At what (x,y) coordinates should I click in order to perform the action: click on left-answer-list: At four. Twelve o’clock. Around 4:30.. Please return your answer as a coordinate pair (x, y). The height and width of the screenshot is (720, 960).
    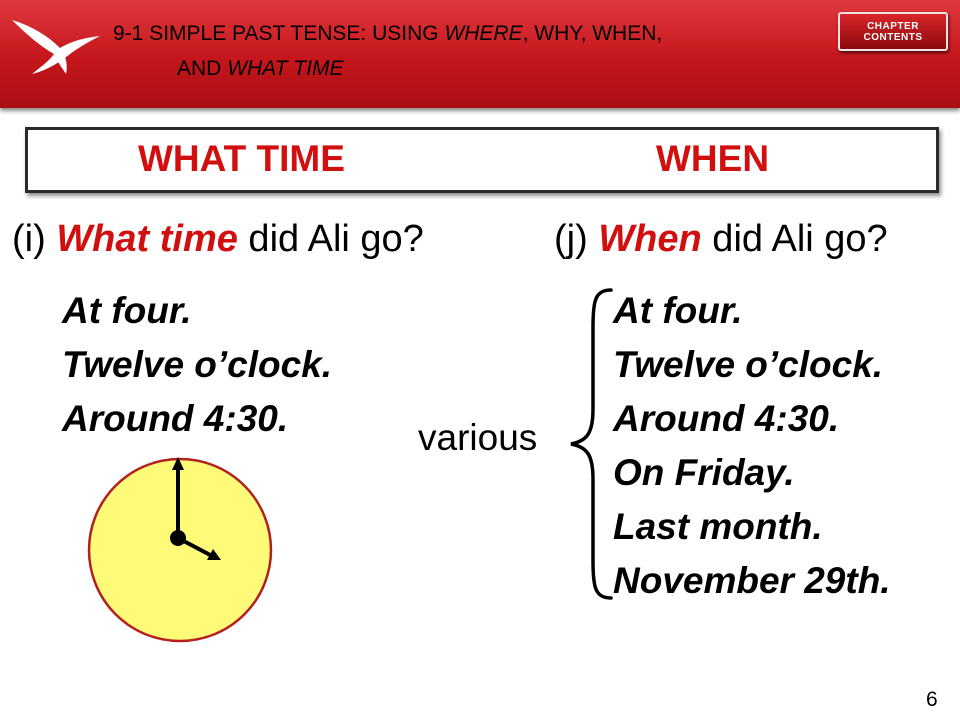
    Looking at the image, I should click on (197, 365).